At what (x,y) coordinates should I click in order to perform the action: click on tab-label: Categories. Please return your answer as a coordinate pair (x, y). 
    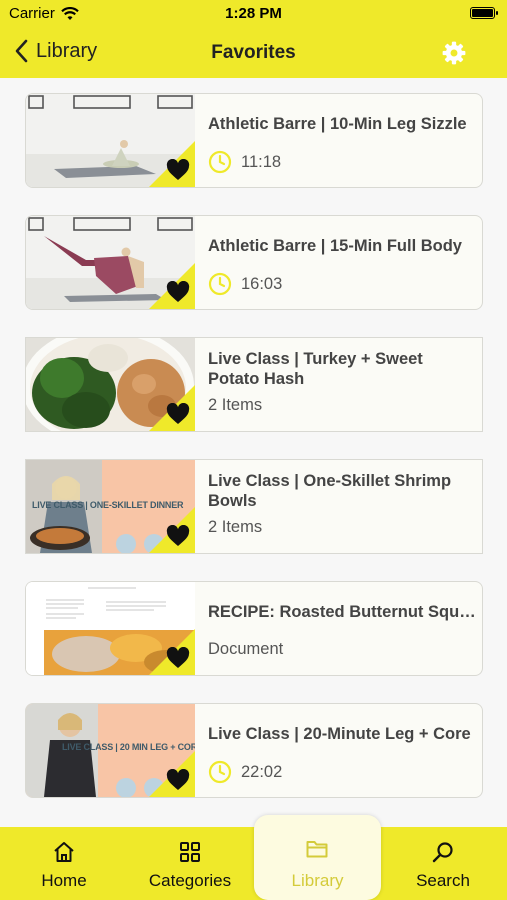
    Looking at the image, I should click on (190, 880).